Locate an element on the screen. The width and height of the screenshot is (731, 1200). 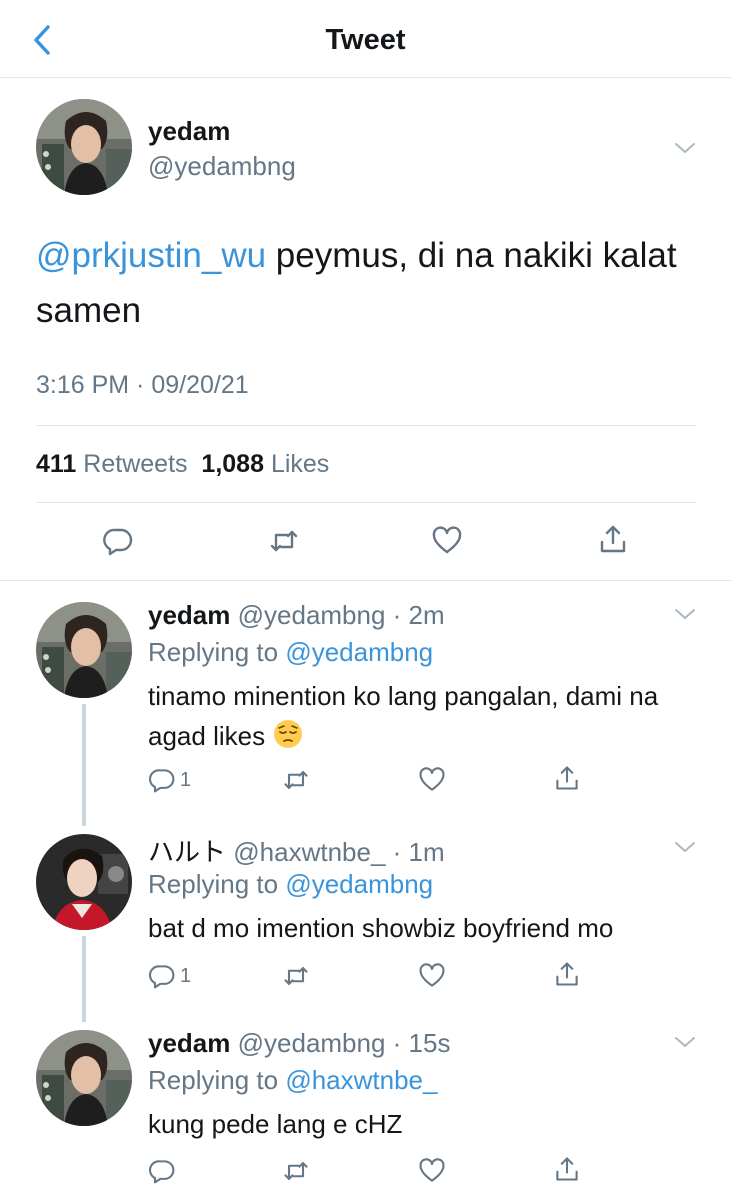
retweets-count: 411 is located at coordinates (56, 464).